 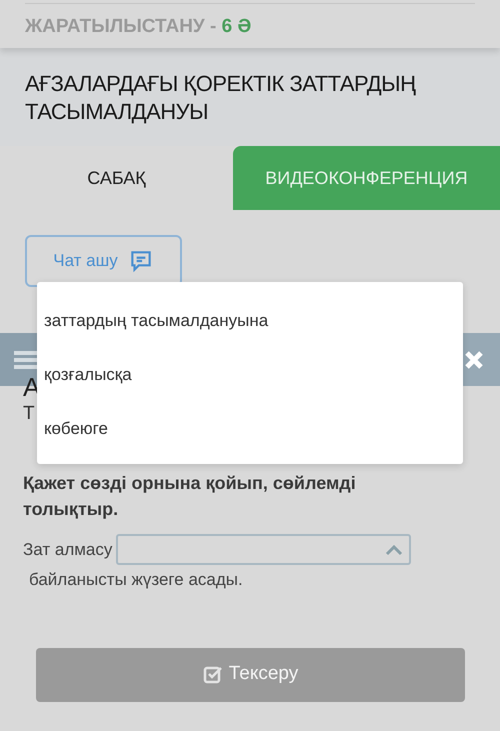 What do you see at coordinates (212, 674) in the screenshot?
I see `checkbox-icon` at bounding box center [212, 674].